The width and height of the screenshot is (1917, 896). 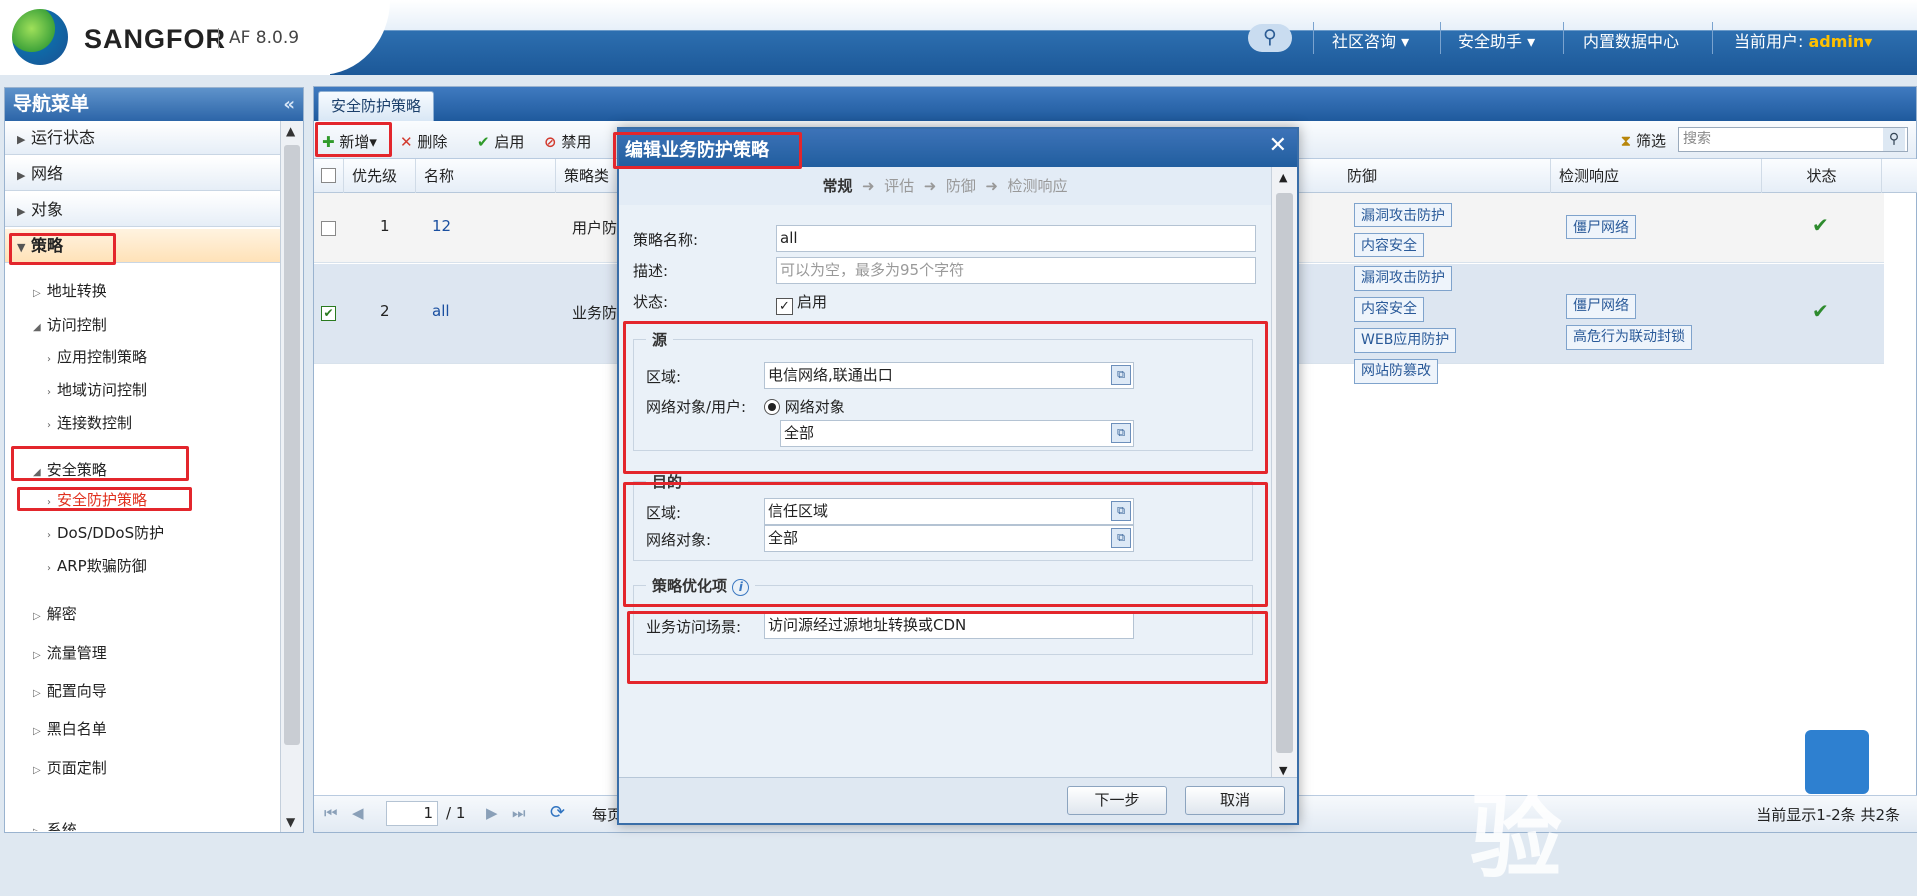 What do you see at coordinates (1396, 371) in the screenshot?
I see `defense-chip: 网站防篡改` at bounding box center [1396, 371].